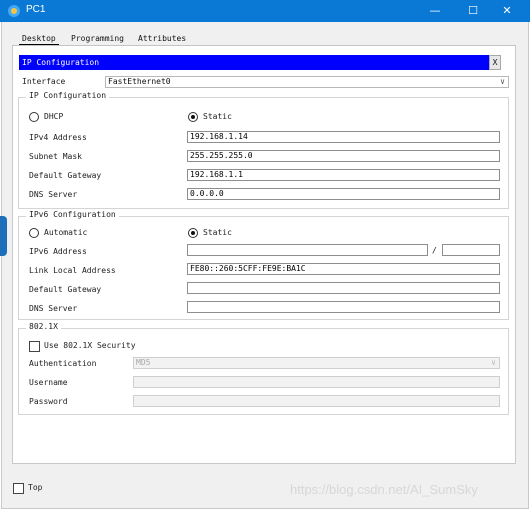 This screenshot has height=510, width=530. I want to click on ipv6-prefix-input, so click(471, 250).